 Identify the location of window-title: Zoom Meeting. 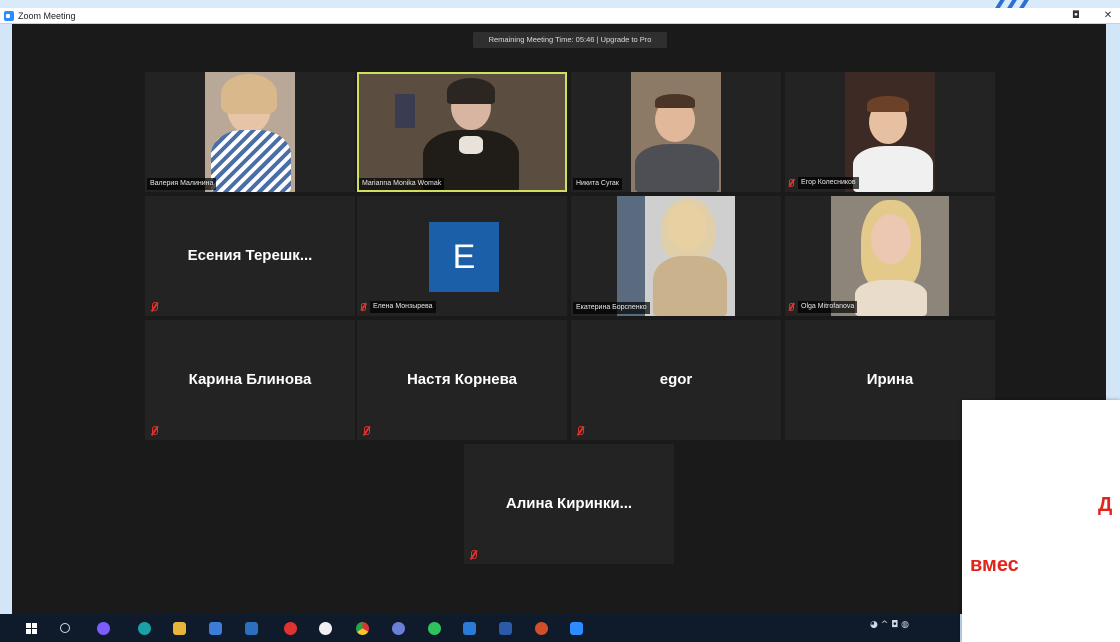
(47, 16).